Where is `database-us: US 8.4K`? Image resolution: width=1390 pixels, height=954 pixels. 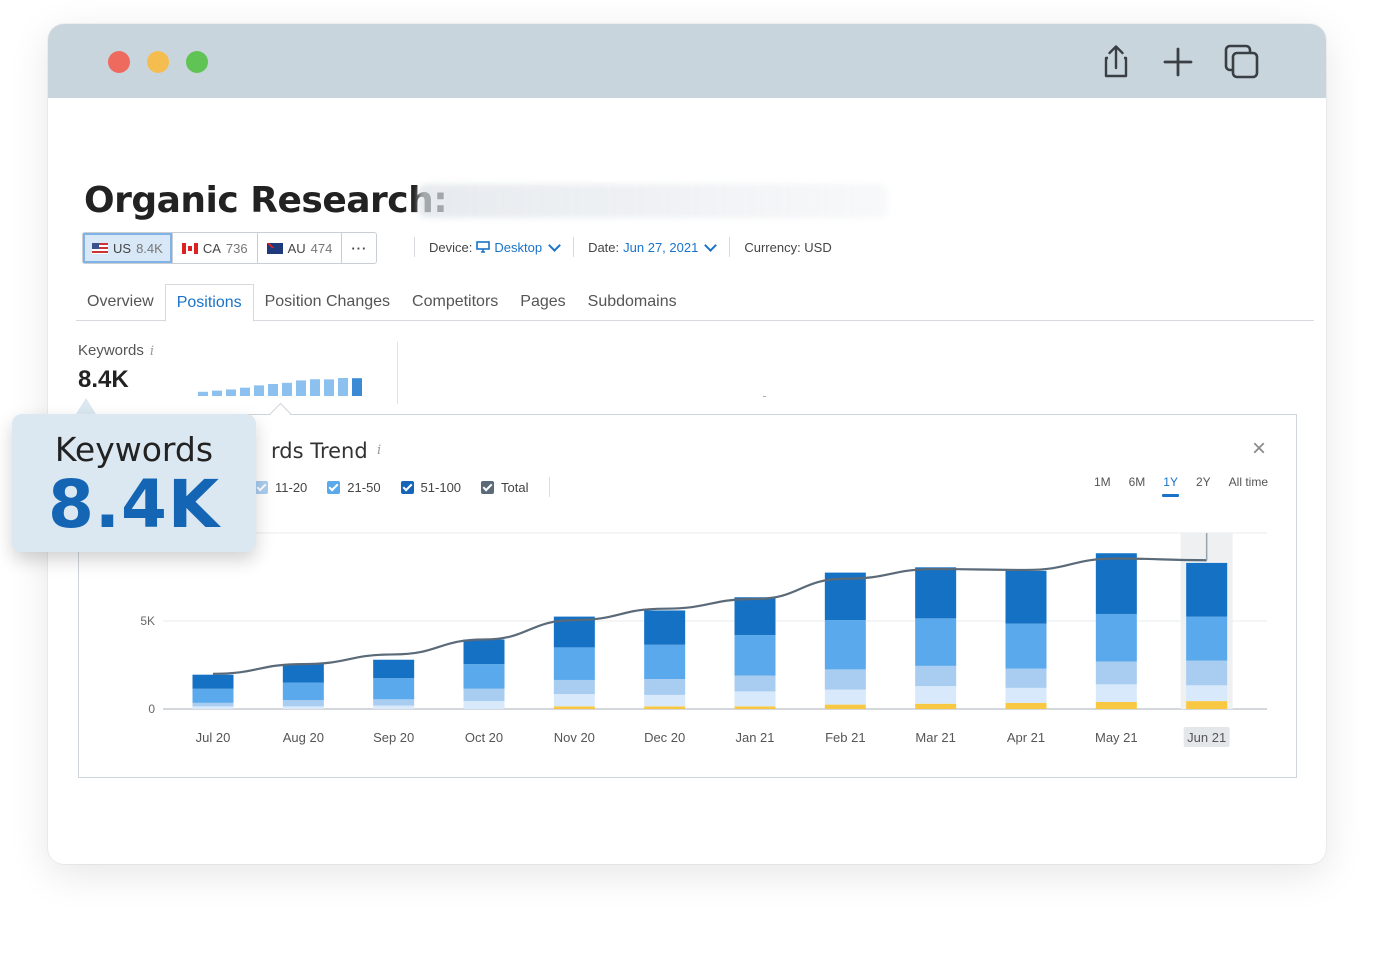
database-us: US 8.4K is located at coordinates (128, 248).